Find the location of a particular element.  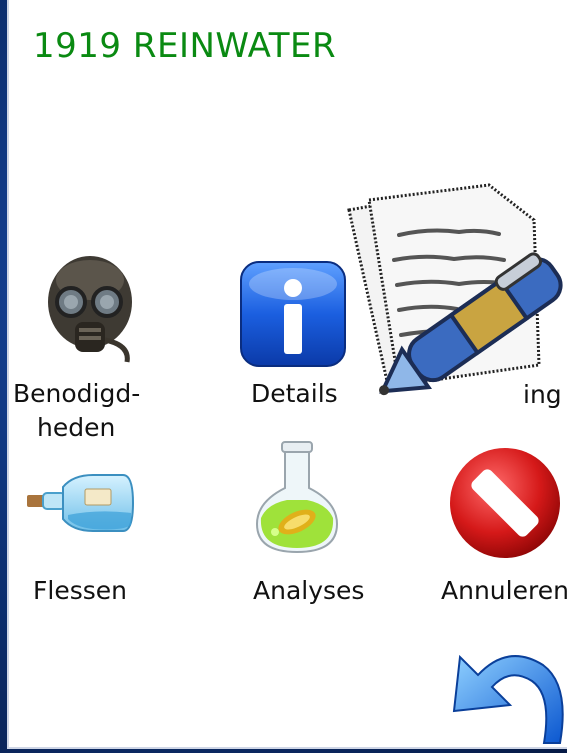

menu-item-label: Benodigd- is located at coordinates (77, 393).